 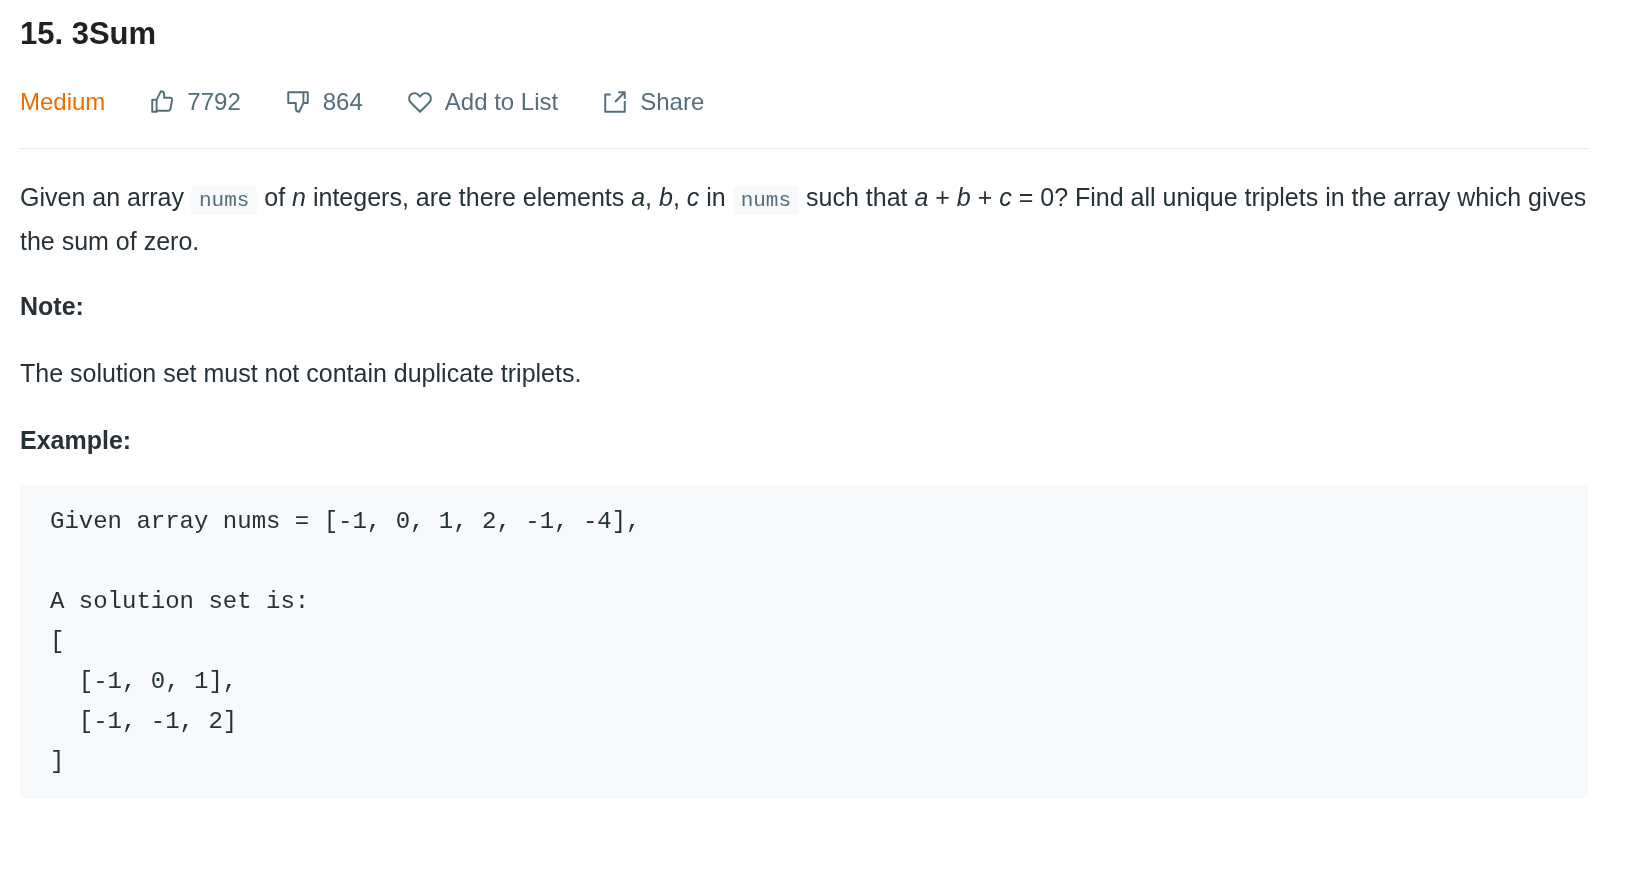 What do you see at coordinates (52, 306) in the screenshot?
I see `note-heading: Note:` at bounding box center [52, 306].